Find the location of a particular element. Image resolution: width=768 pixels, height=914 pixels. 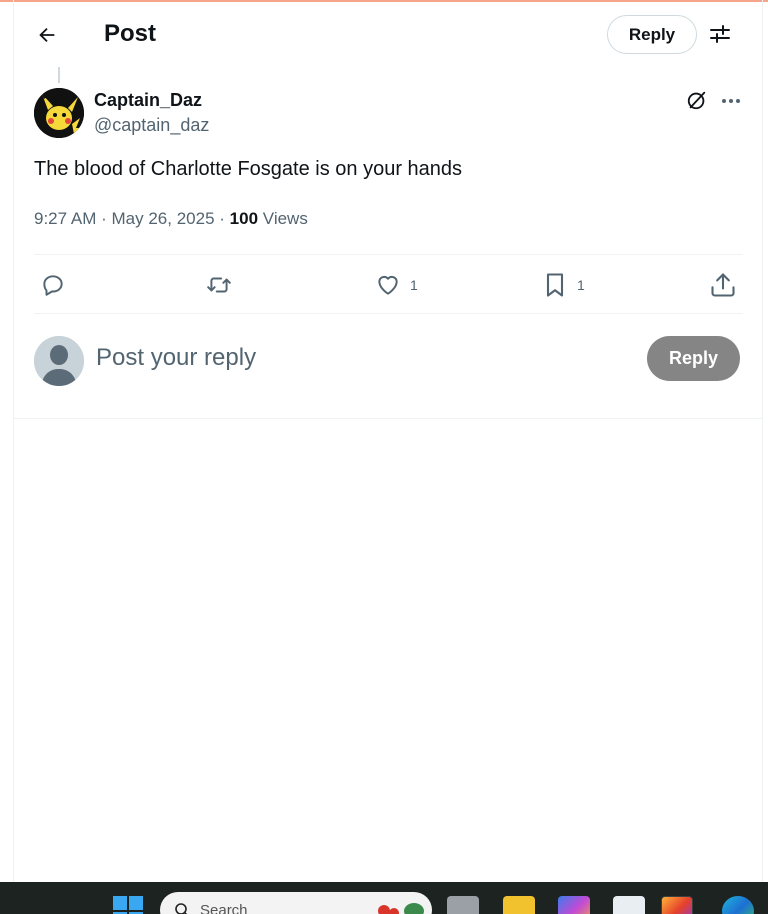

repost-icon is located at coordinates (219, 285).